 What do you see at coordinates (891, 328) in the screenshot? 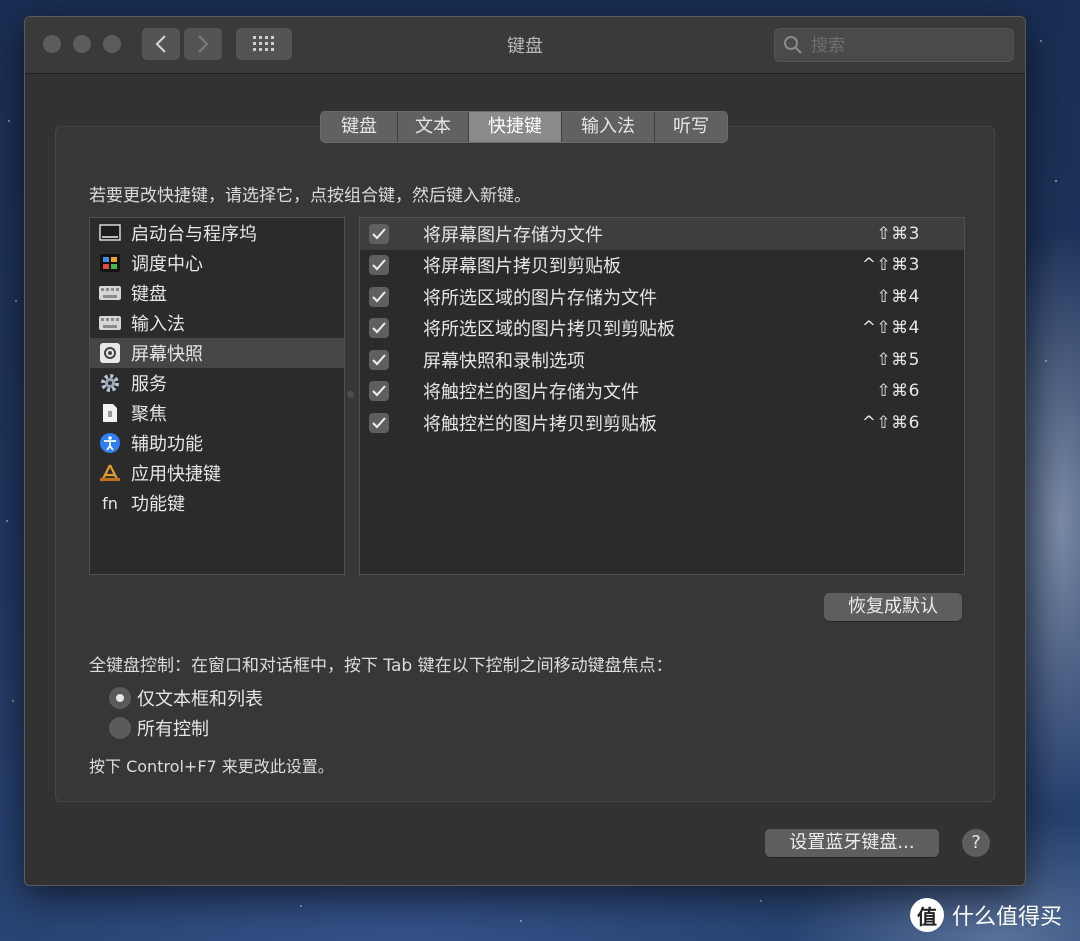
I see `shortcut-key: ^⇧⌘4` at bounding box center [891, 328].